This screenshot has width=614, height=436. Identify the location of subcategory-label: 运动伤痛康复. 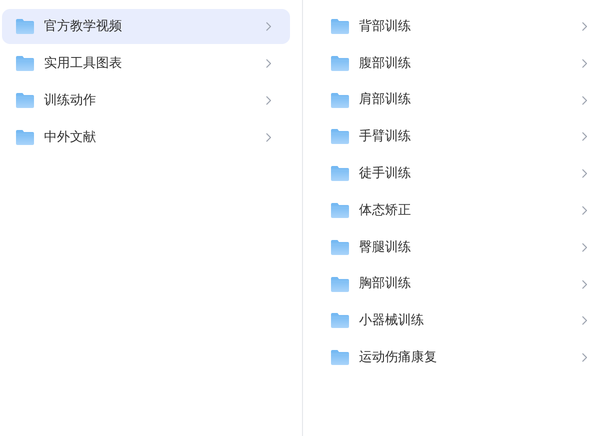
(398, 357).